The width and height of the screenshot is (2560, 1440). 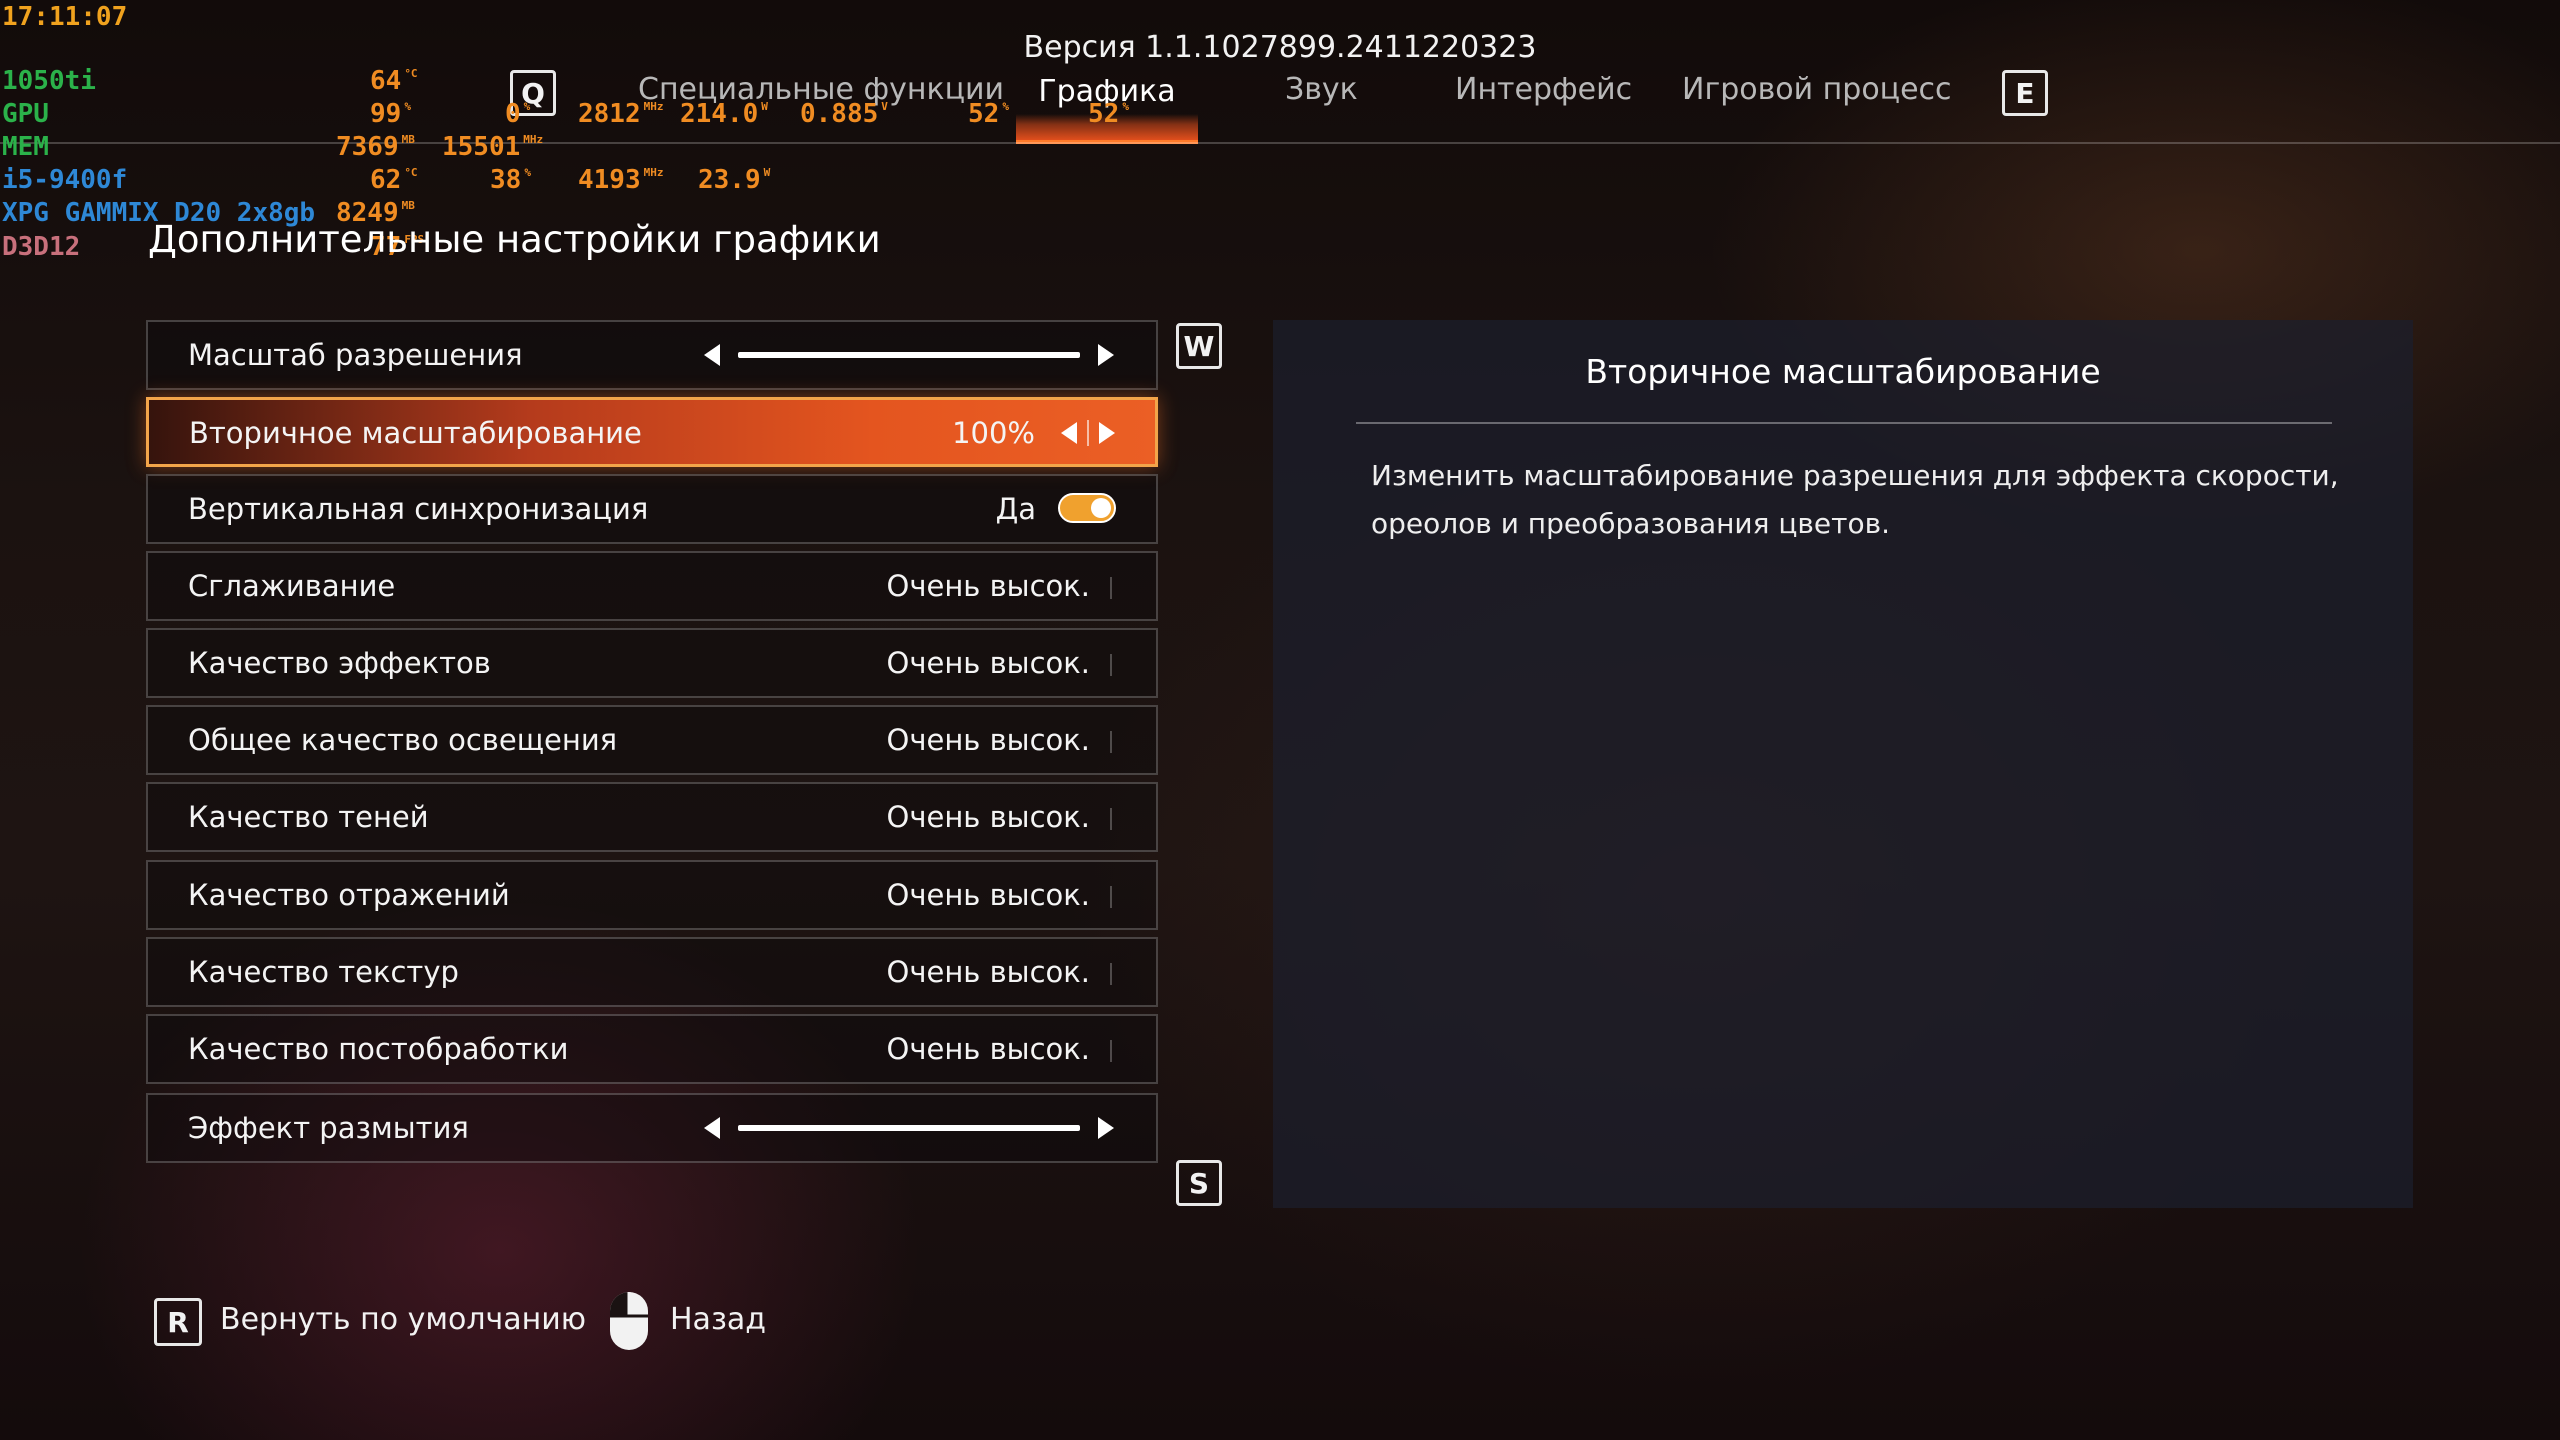 I want to click on setting-postprocessing-quality: Качество постобработки Очень высок., so click(x=652, y=1049).